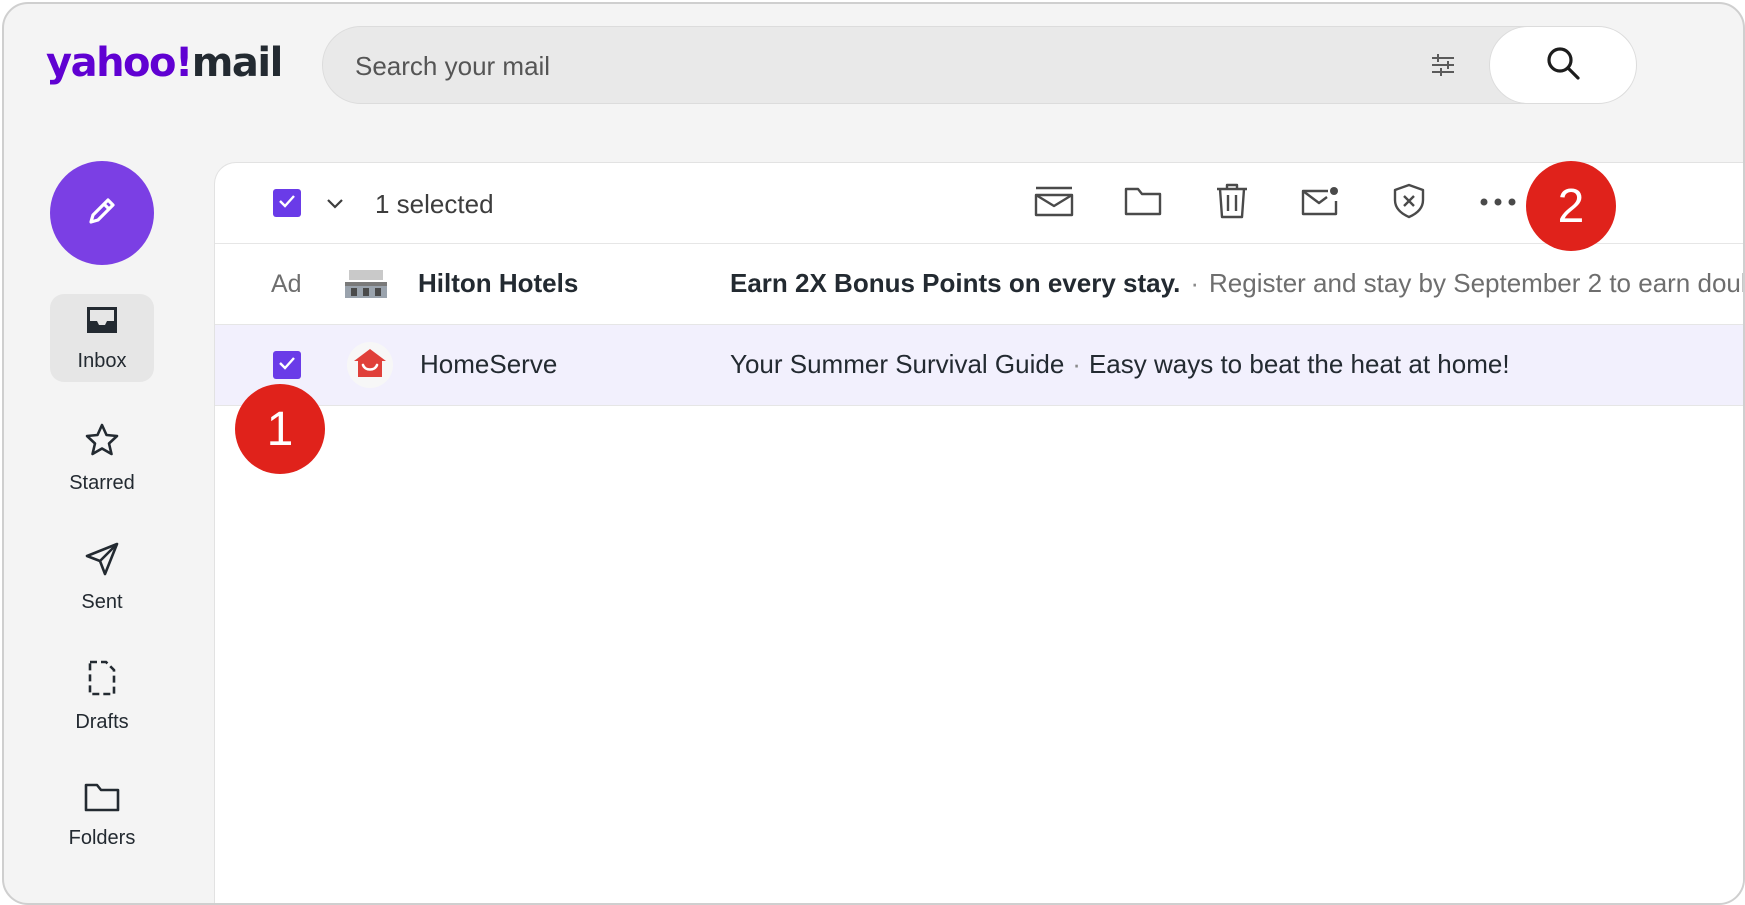 The height and width of the screenshot is (905, 1745). What do you see at coordinates (1571, 206) in the screenshot?
I see `step-marker-2: 2` at bounding box center [1571, 206].